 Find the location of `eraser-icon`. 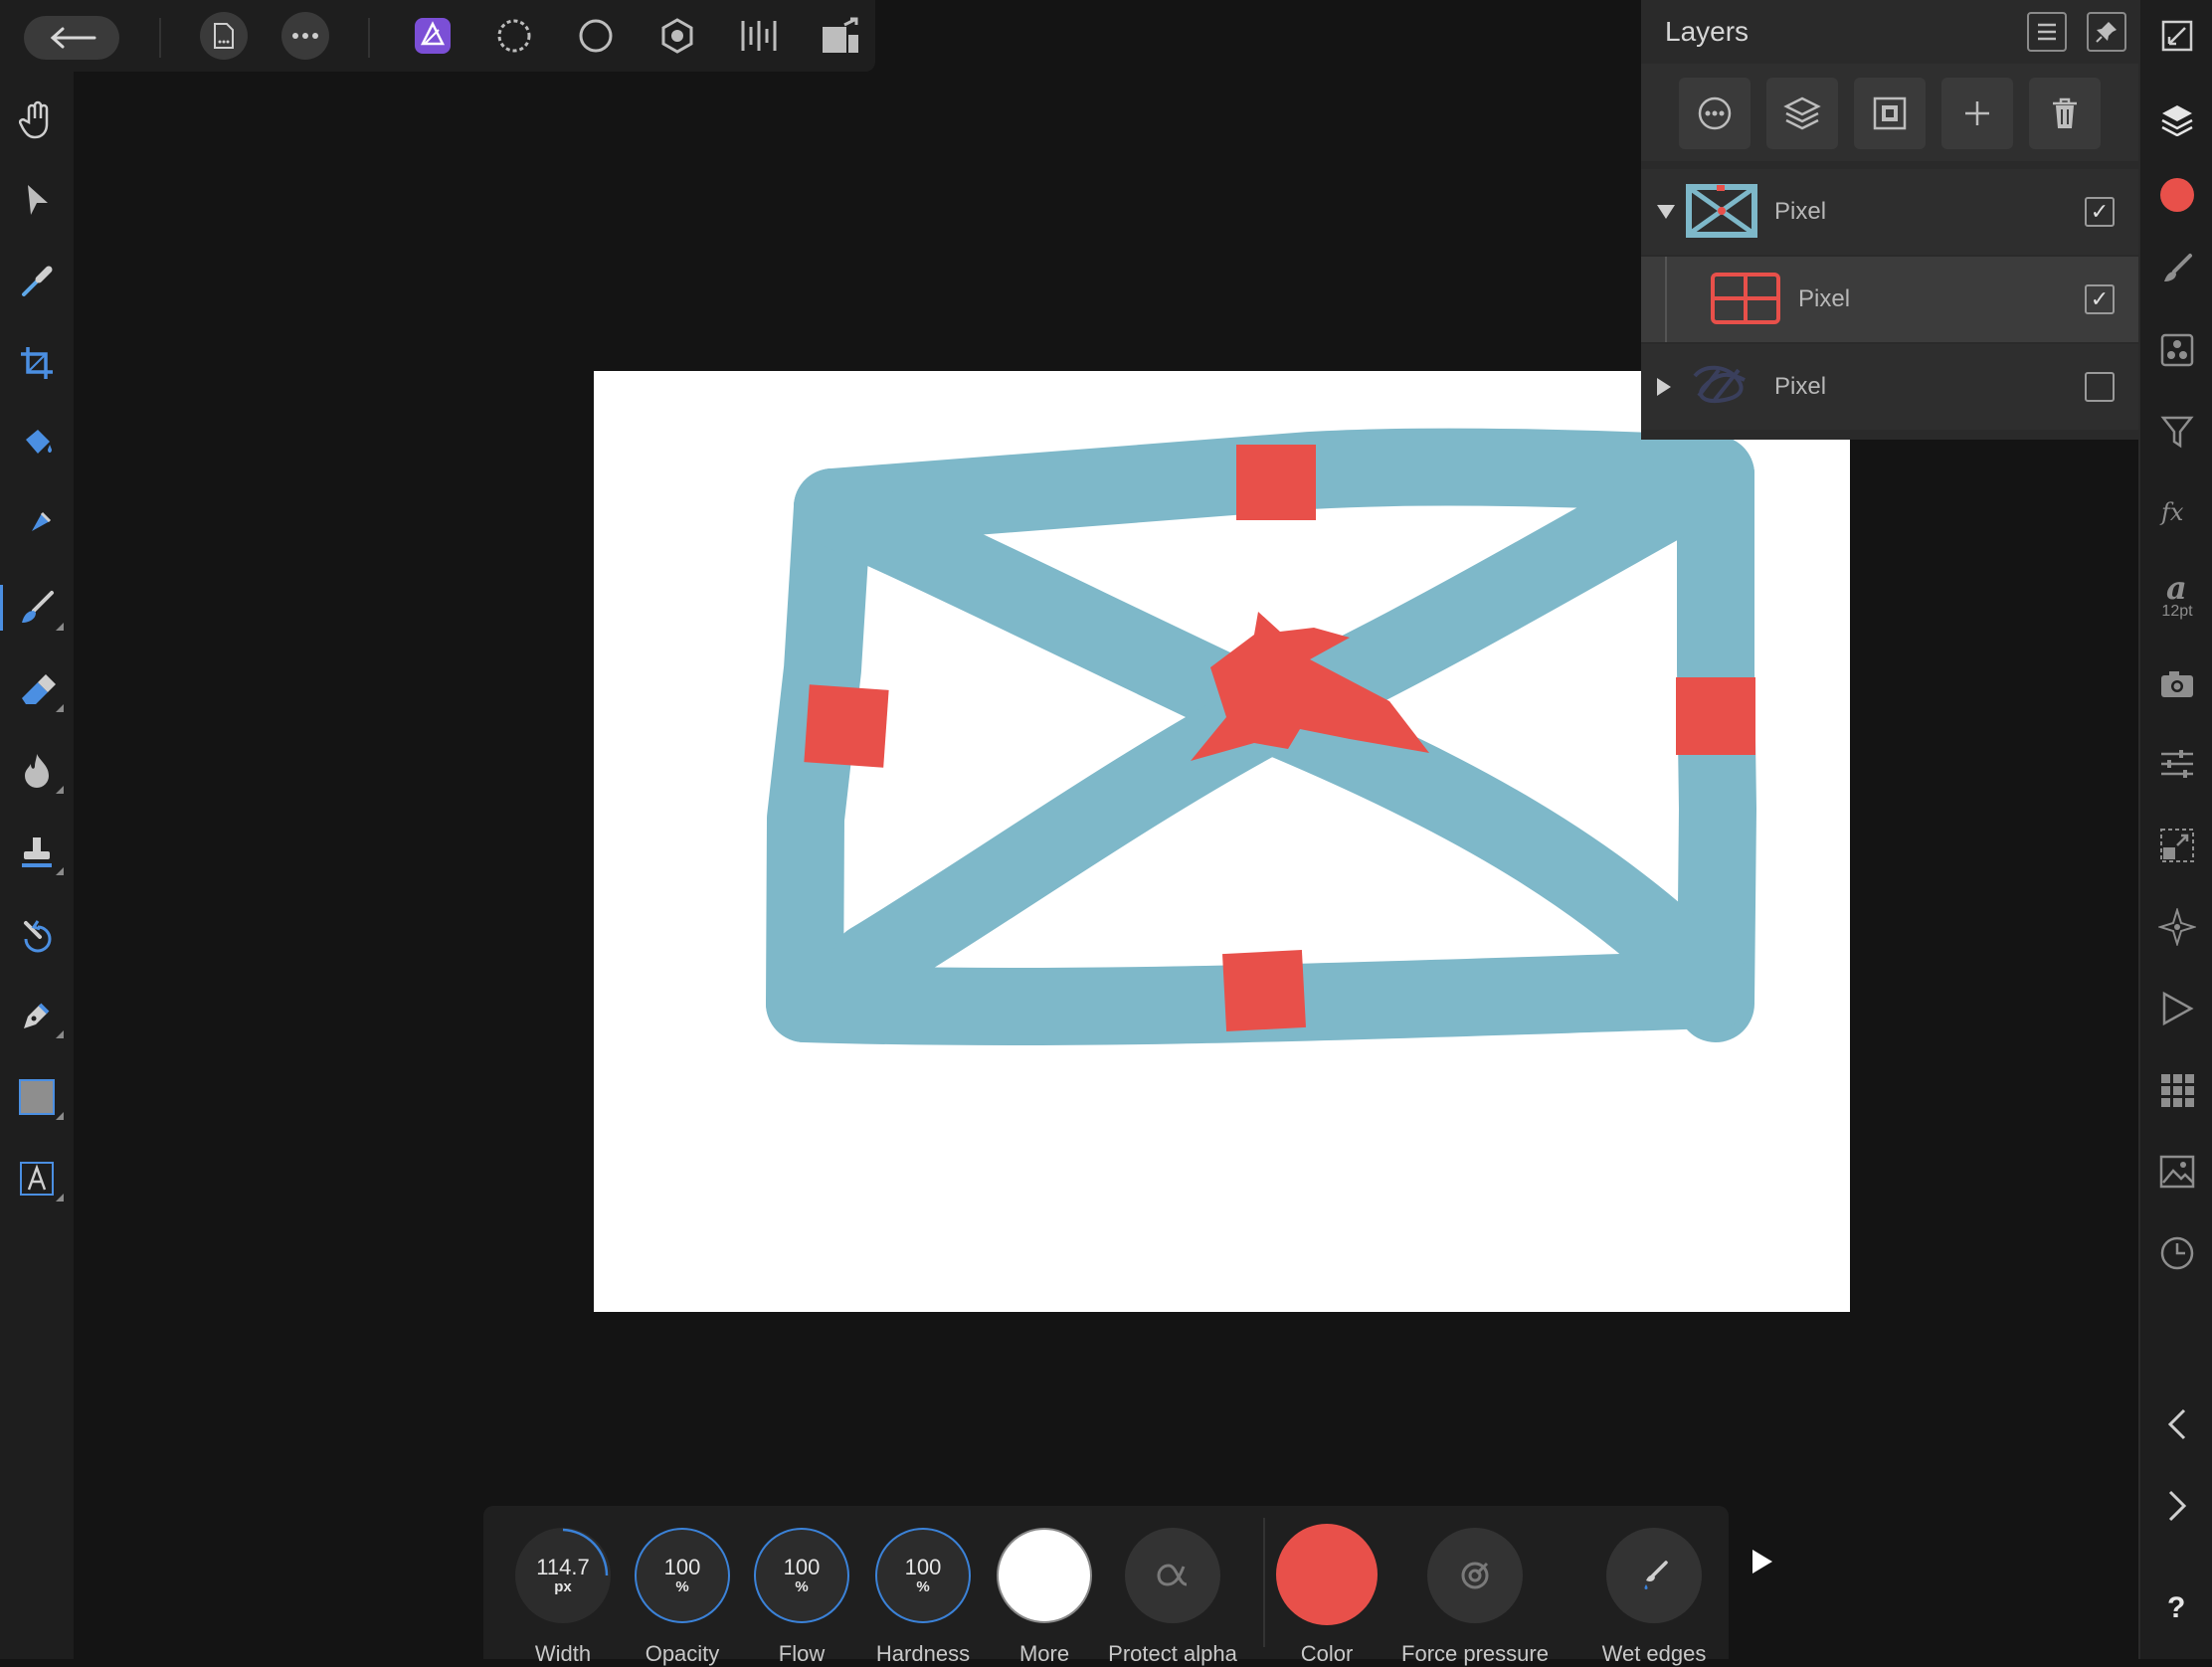

eraser-icon is located at coordinates (39, 689).